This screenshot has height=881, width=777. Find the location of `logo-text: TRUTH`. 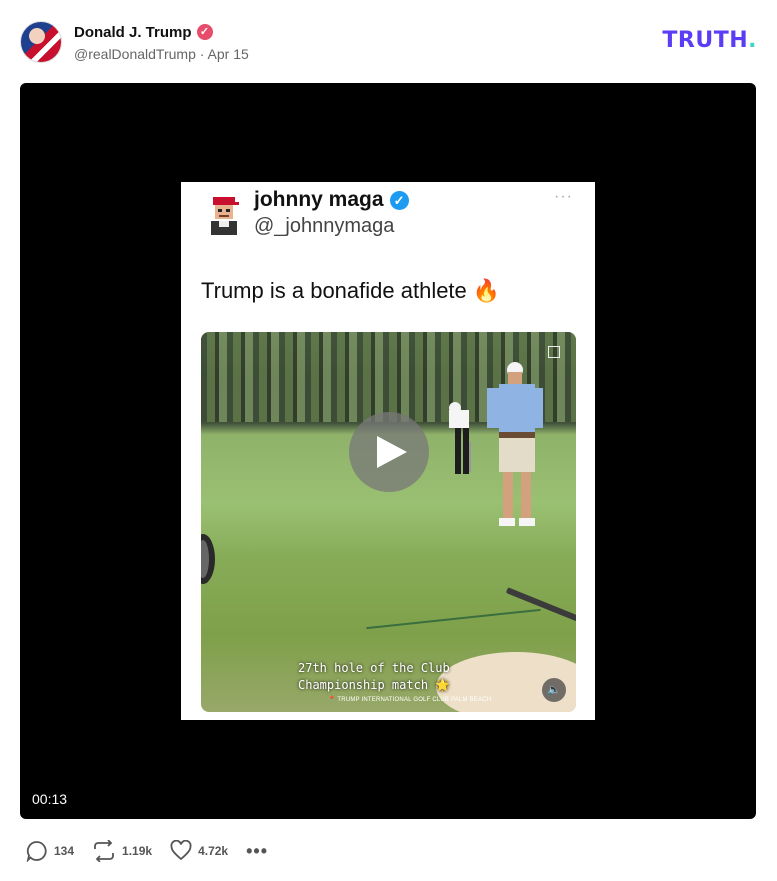

logo-text: TRUTH is located at coordinates (705, 40).